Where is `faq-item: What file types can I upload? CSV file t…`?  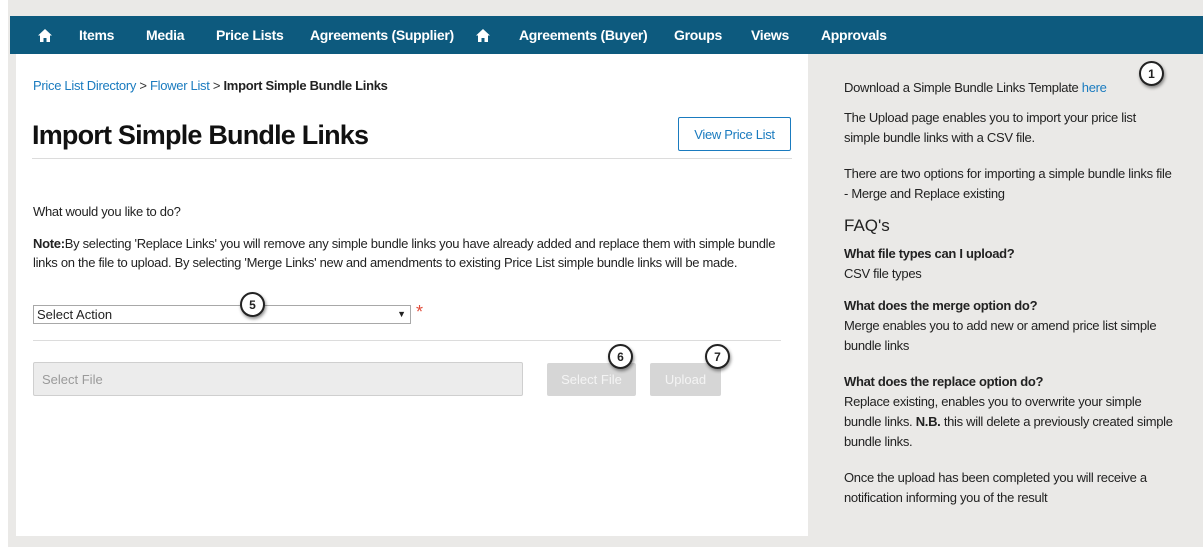 faq-item: What file types can I upload? CSV file t… is located at coordinates (1009, 264).